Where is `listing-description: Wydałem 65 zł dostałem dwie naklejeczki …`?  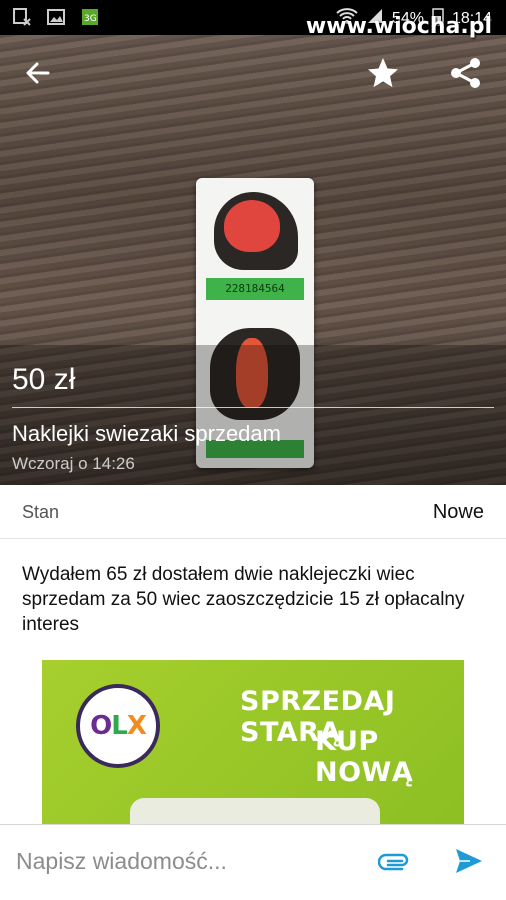
listing-description: Wydałem 65 zł dostałem dwie naklejeczki … is located at coordinates (243, 599).